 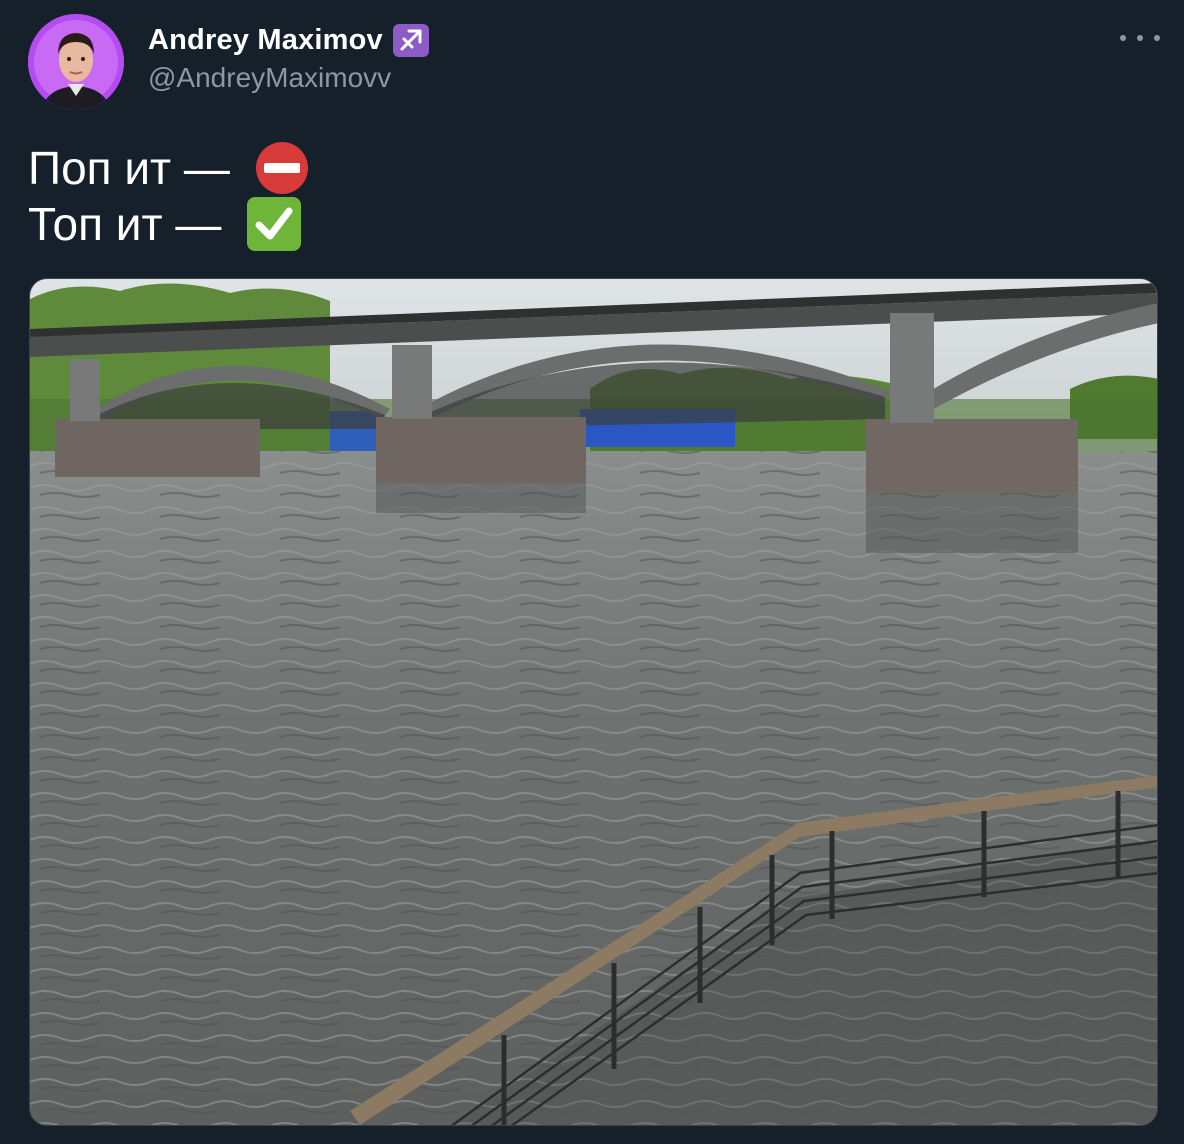 I want to click on avatar, so click(x=76, y=62).